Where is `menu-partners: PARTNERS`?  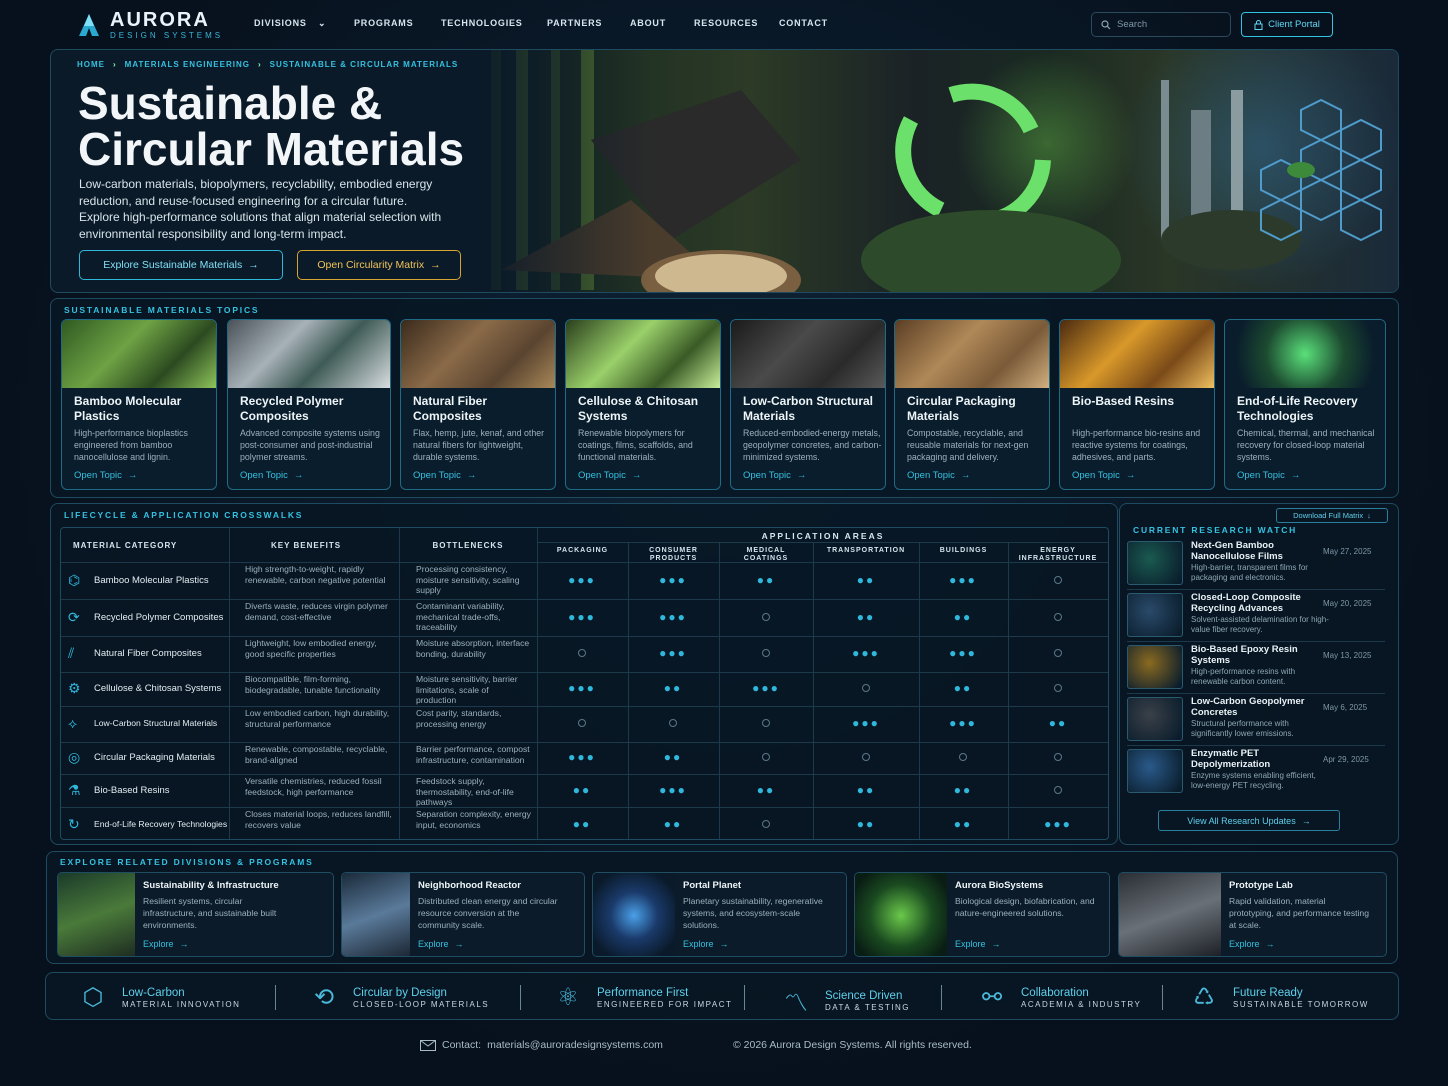 menu-partners: PARTNERS is located at coordinates (574, 23).